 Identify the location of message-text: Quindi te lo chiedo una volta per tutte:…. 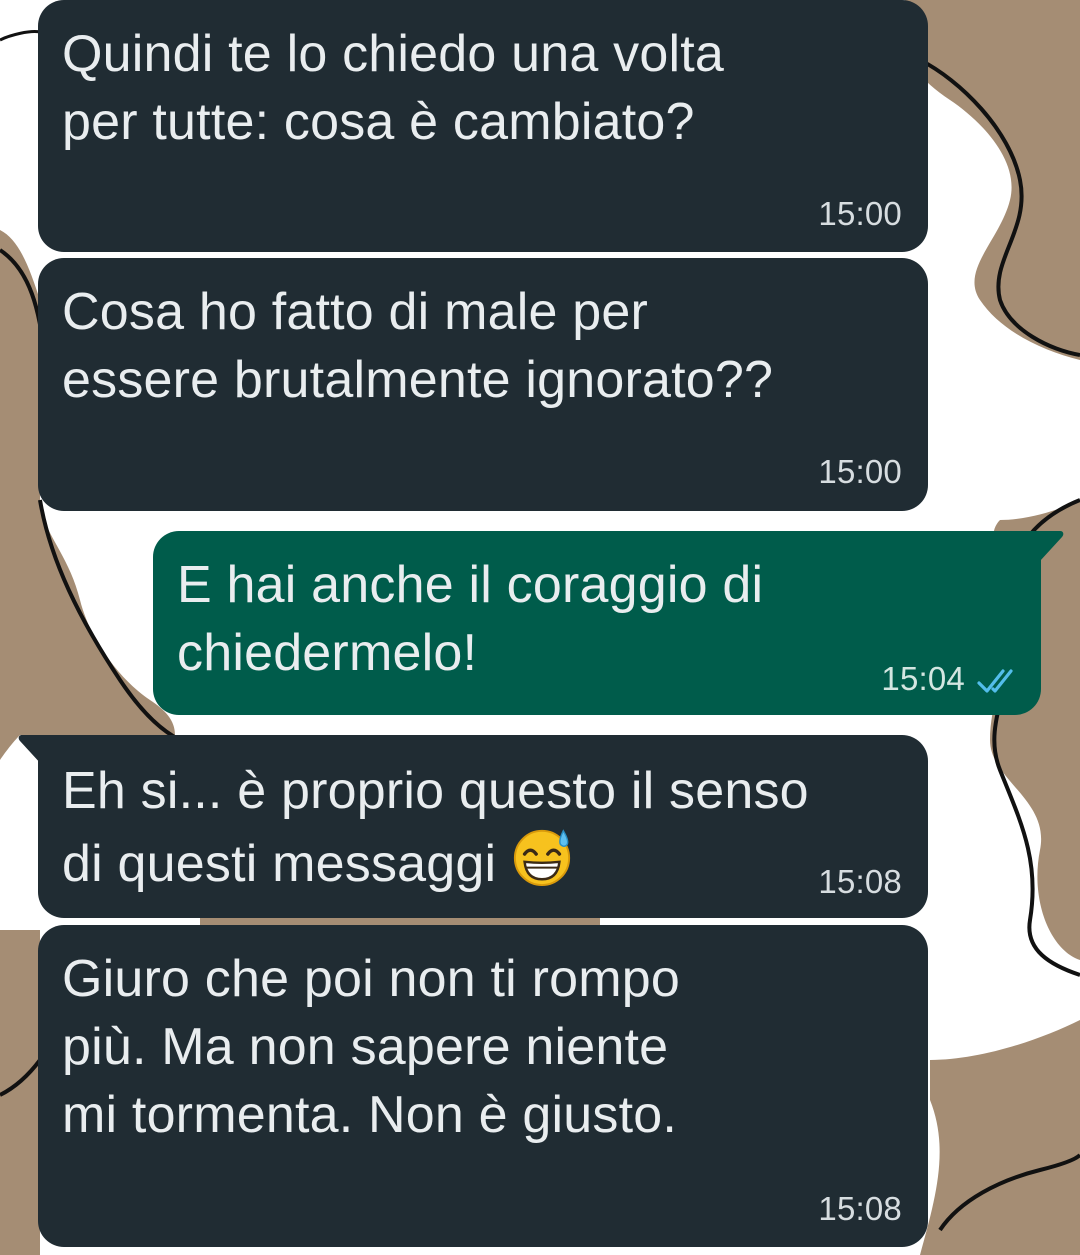
(393, 88).